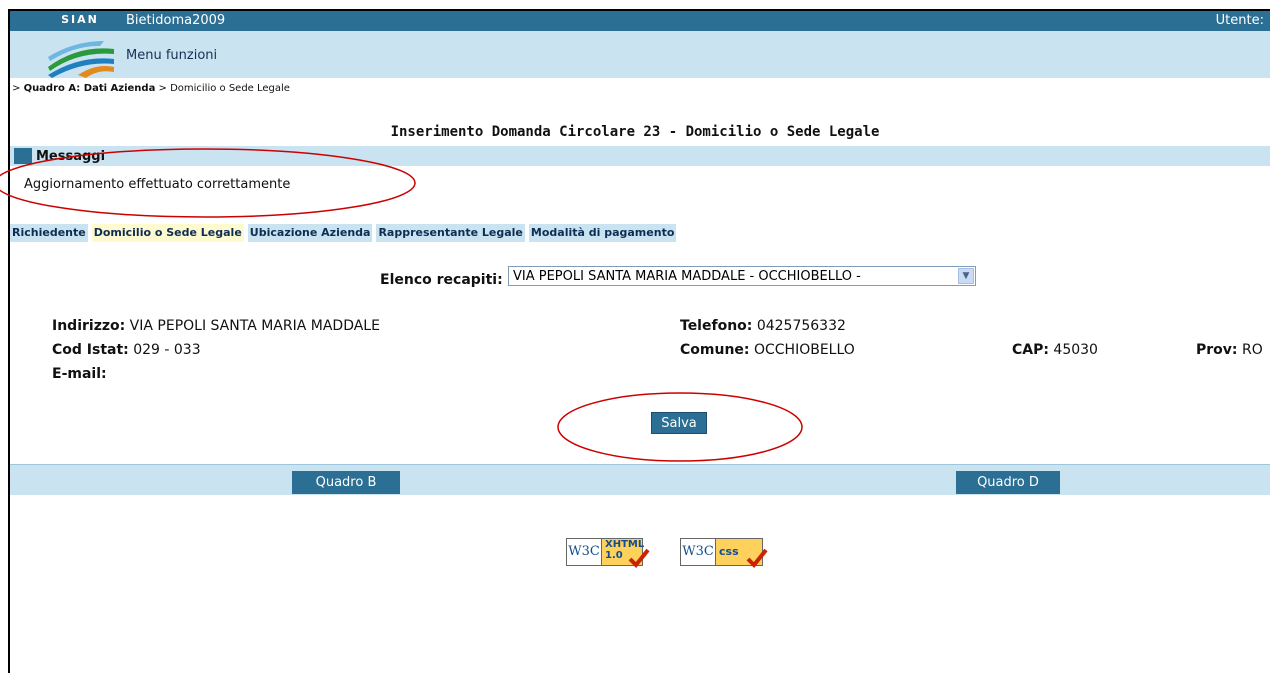 This screenshot has height=673, width=1270. I want to click on menu-funzioni-link: Menu funzioni, so click(171, 55).